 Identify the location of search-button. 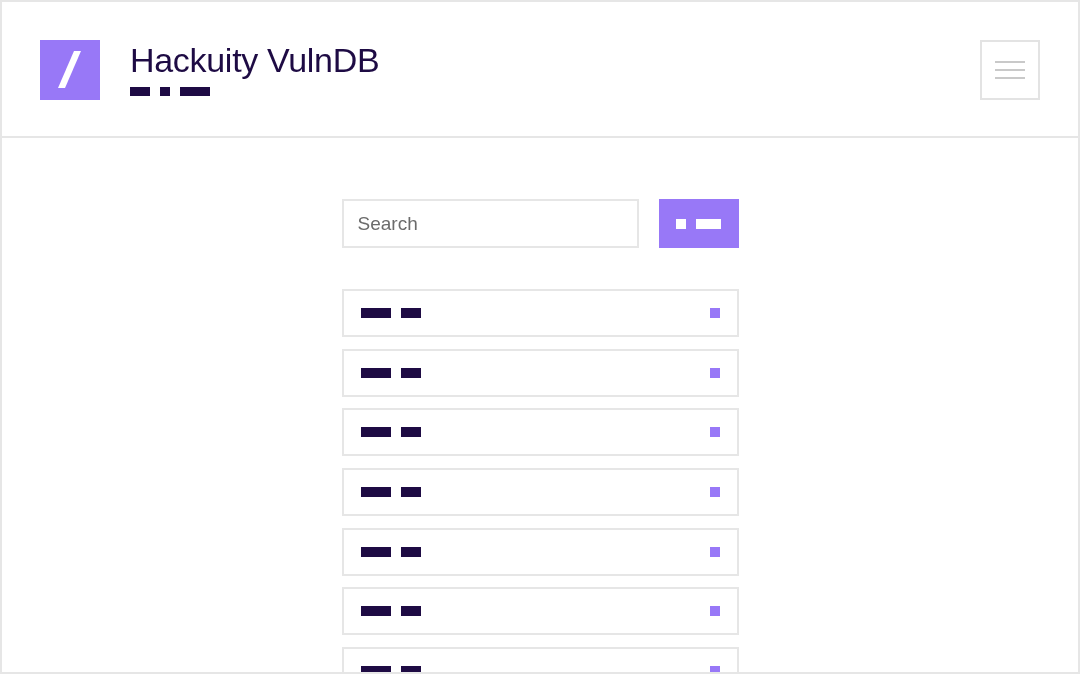
(698, 223).